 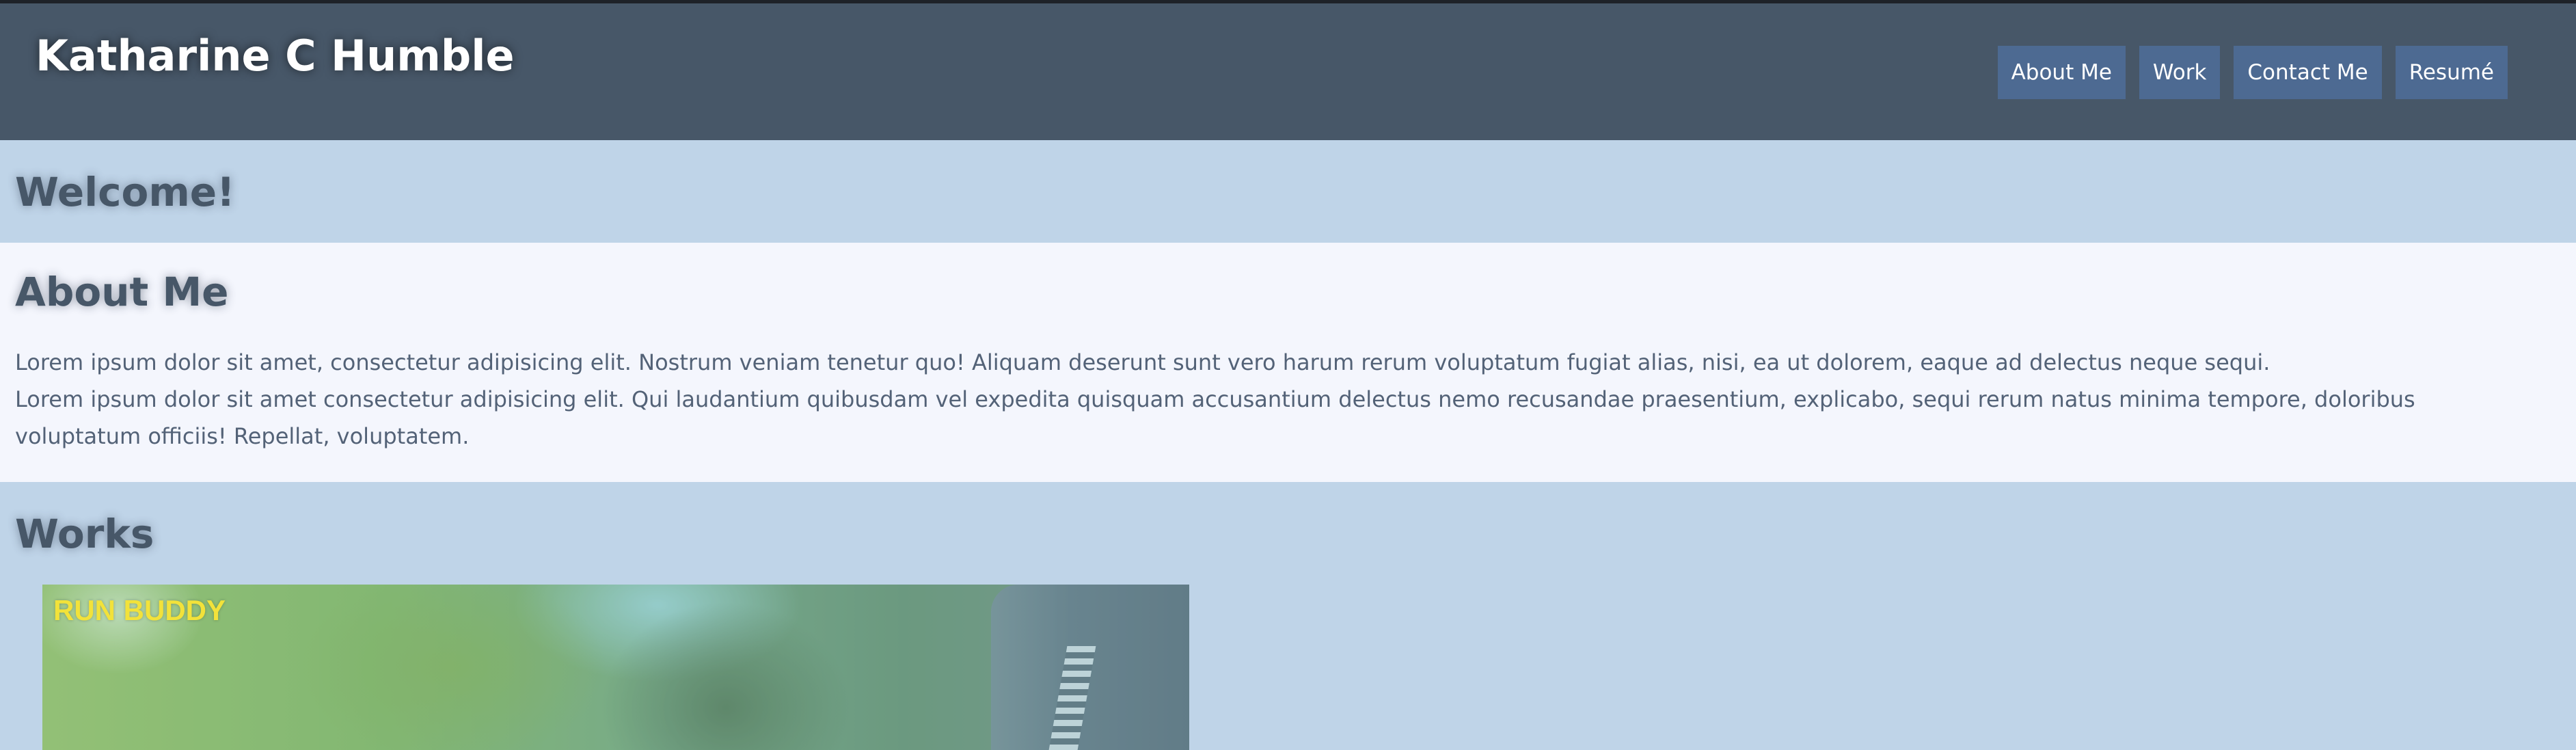 I want to click on nav-resume-button: Resumé, so click(x=2452, y=72).